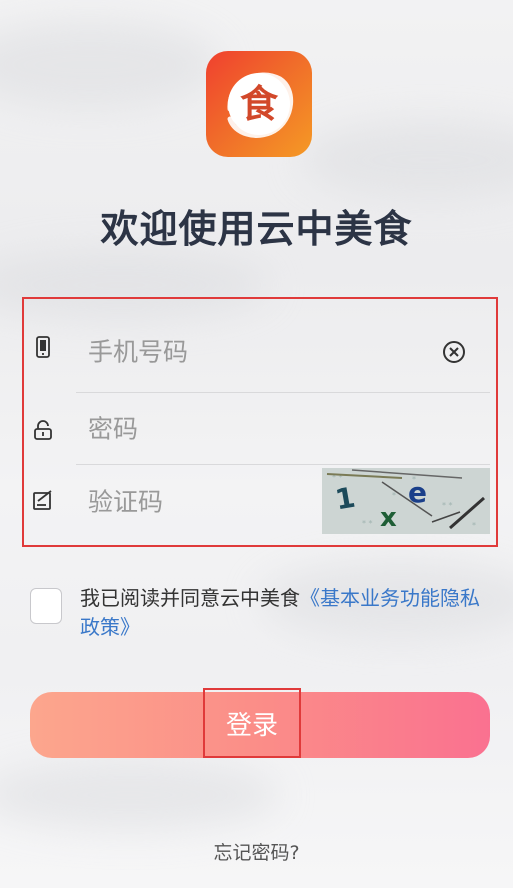  I want to click on lock-icon, so click(43, 430).